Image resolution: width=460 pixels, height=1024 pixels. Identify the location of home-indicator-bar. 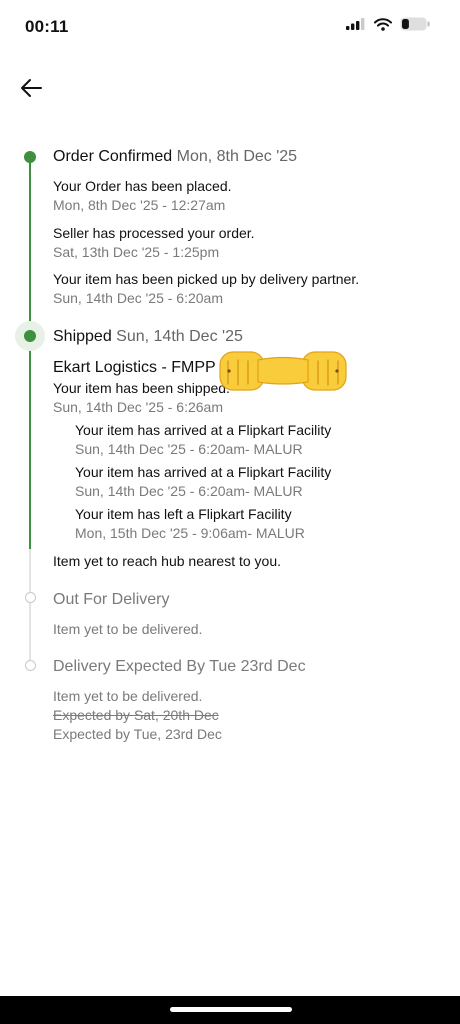
(230, 1010).